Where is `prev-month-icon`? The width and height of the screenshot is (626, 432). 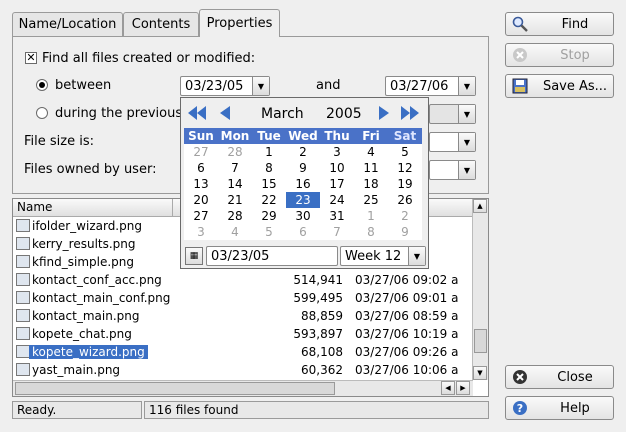 prev-month-icon is located at coordinates (225, 113).